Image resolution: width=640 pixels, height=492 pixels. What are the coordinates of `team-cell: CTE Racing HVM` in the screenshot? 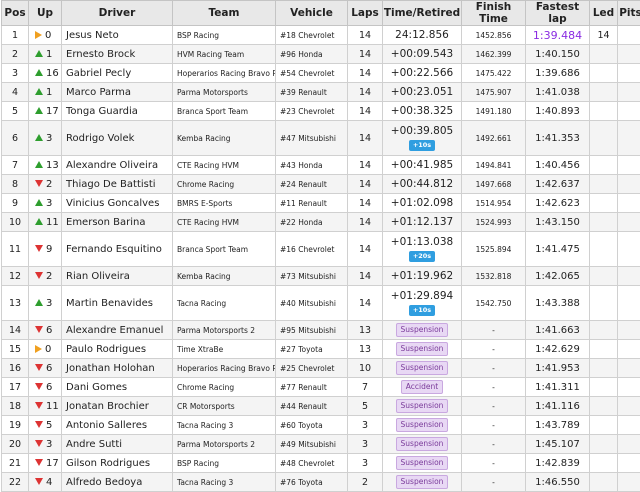 It's located at (224, 222).